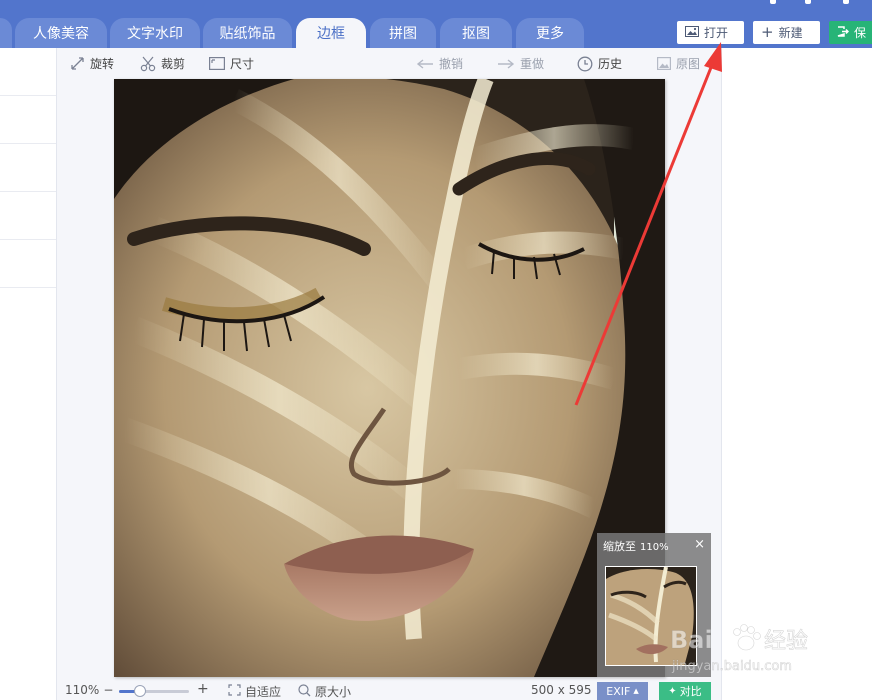 Image resolution: width=872 pixels, height=700 pixels. I want to click on clock-icon, so click(585, 64).